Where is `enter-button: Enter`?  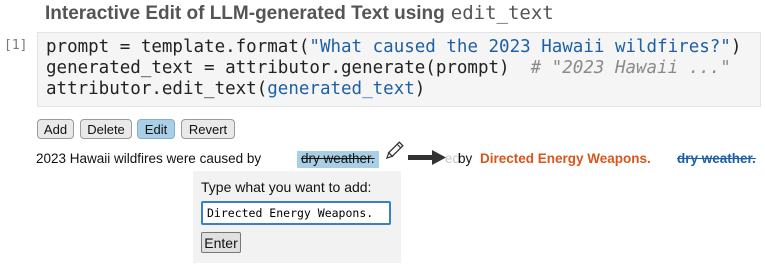
enter-button: Enter is located at coordinates (221, 242).